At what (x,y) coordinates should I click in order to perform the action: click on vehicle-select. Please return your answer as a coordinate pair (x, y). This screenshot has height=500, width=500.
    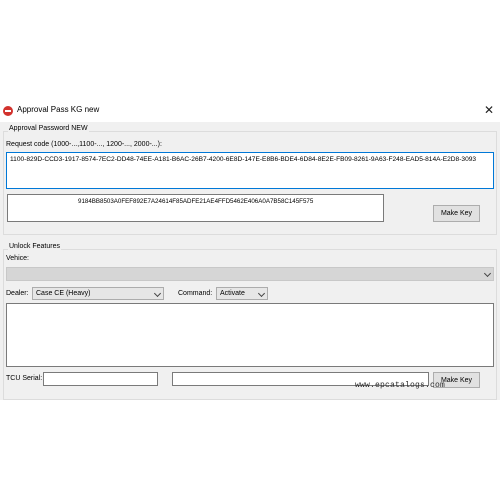
    Looking at the image, I should click on (250, 274).